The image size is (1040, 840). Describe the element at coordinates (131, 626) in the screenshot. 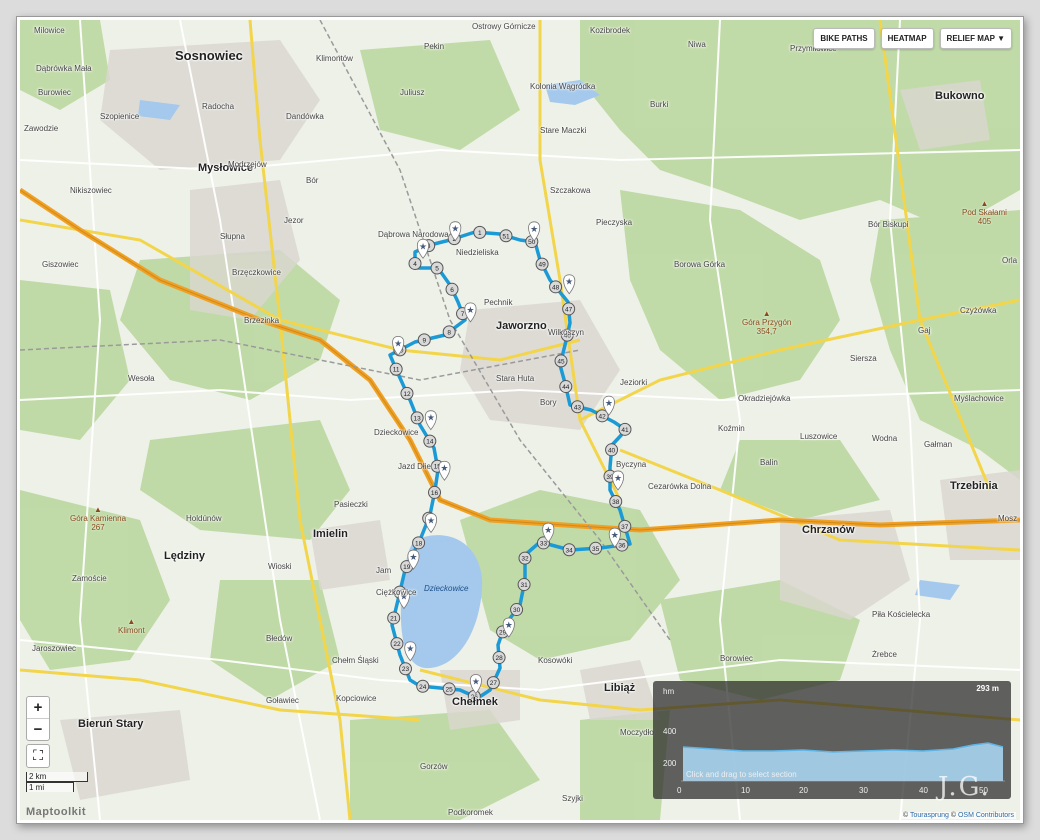

I see `peak-klimont: ▲ Klimont` at that location.